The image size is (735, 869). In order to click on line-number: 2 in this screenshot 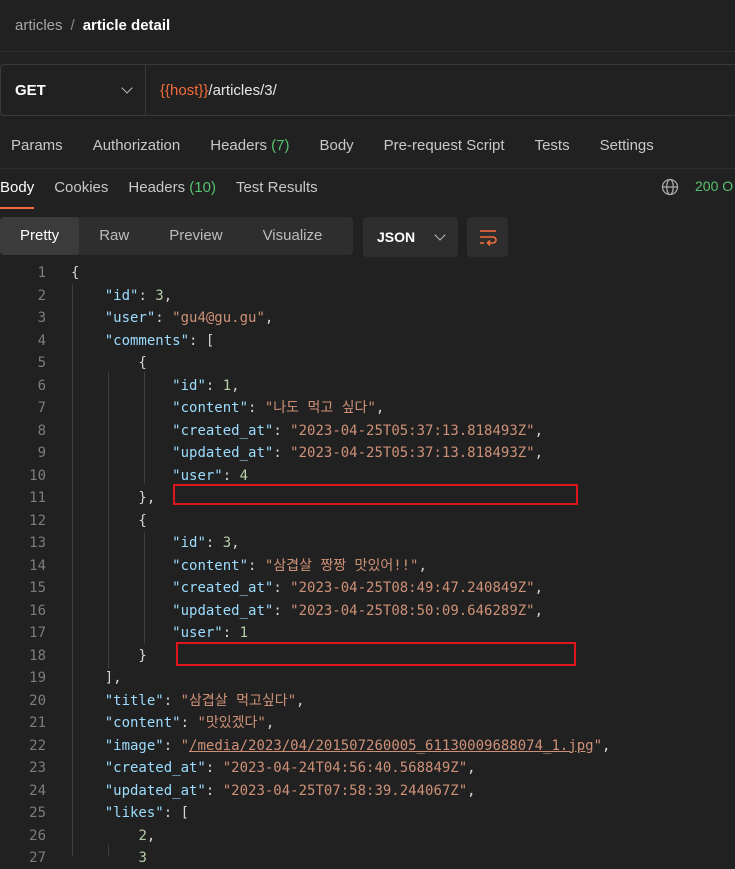, I will do `click(41, 295)`.